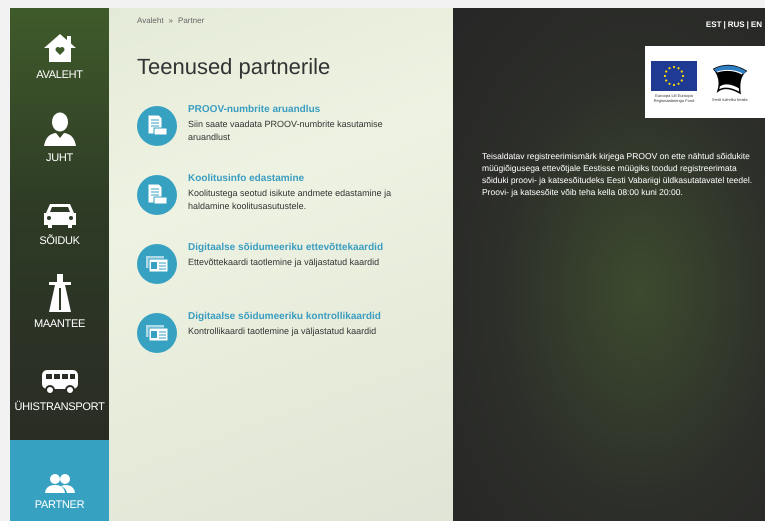 This screenshot has height=521, width=765. What do you see at coordinates (730, 78) in the screenshot?
I see `estonian-logo-icon` at bounding box center [730, 78].